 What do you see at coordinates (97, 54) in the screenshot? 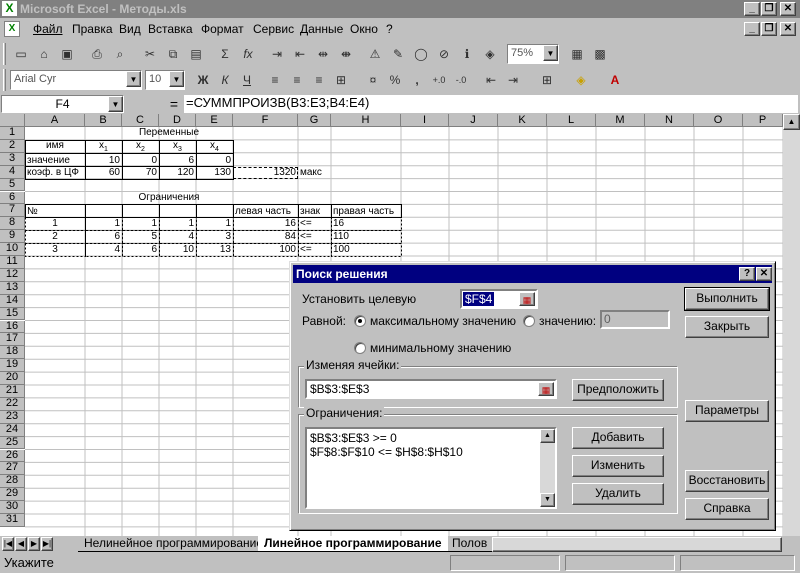
I see `print-icon: ⎙` at bounding box center [97, 54].